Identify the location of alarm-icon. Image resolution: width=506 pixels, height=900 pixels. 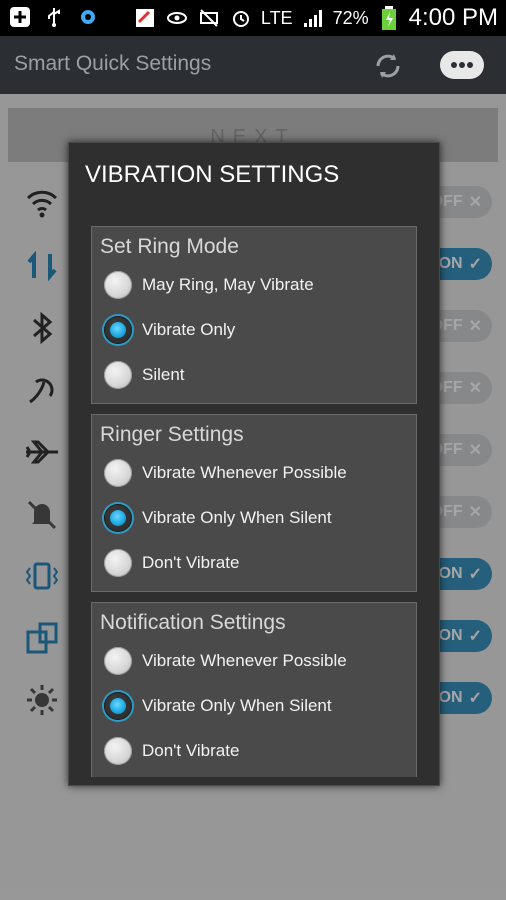
(241, 18).